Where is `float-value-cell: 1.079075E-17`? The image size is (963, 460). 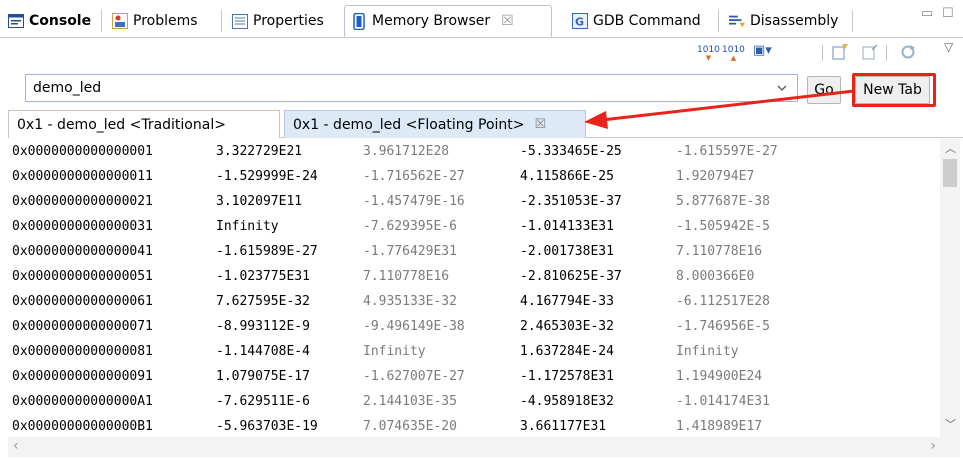
float-value-cell: 1.079075E-17 is located at coordinates (263, 376).